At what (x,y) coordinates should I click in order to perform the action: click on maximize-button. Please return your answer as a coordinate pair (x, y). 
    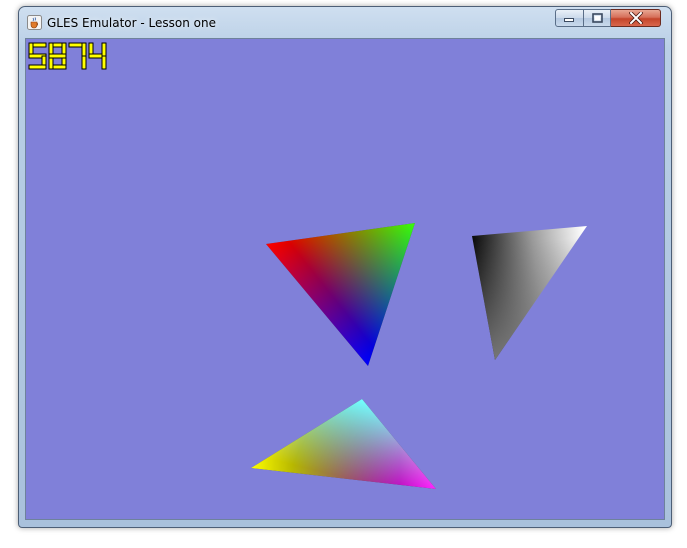
    Looking at the image, I should click on (597, 18).